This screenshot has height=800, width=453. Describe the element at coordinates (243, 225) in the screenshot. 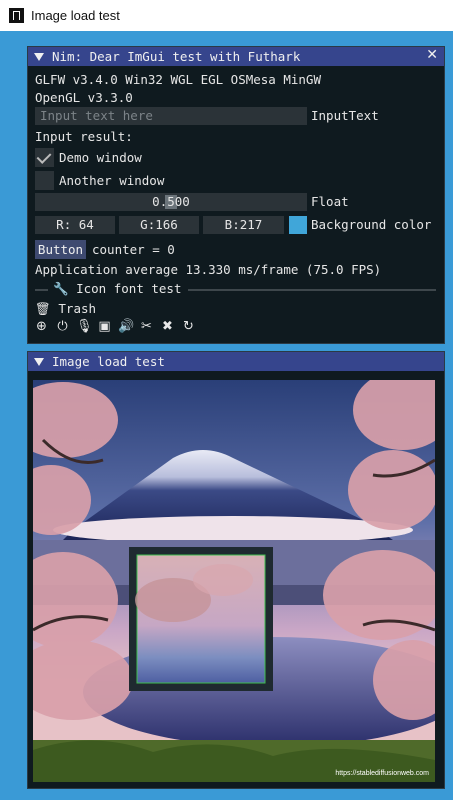

I see `blue-channel-field: B:217` at that location.